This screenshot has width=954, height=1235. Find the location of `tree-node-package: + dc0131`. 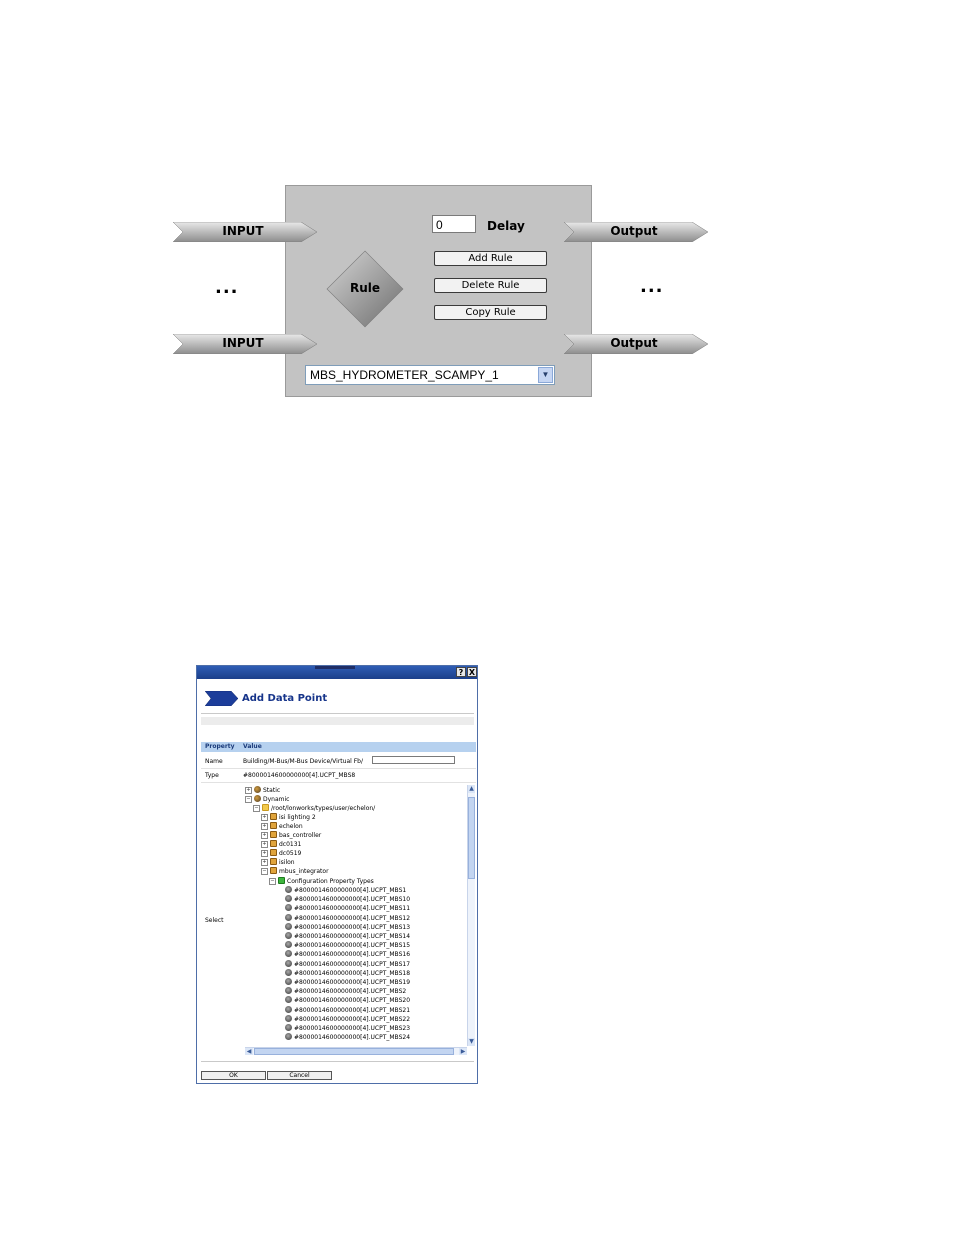

tree-node-package: + dc0131 is located at coordinates (281, 844).